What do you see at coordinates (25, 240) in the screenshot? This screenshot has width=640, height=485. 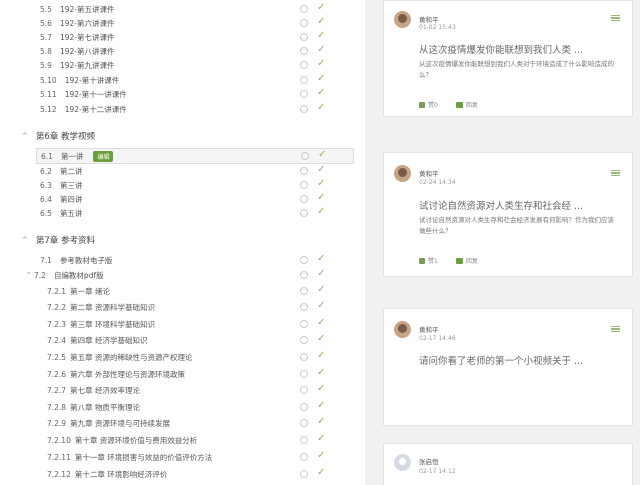 I see `chevron-up-icon: ^` at bounding box center [25, 240].